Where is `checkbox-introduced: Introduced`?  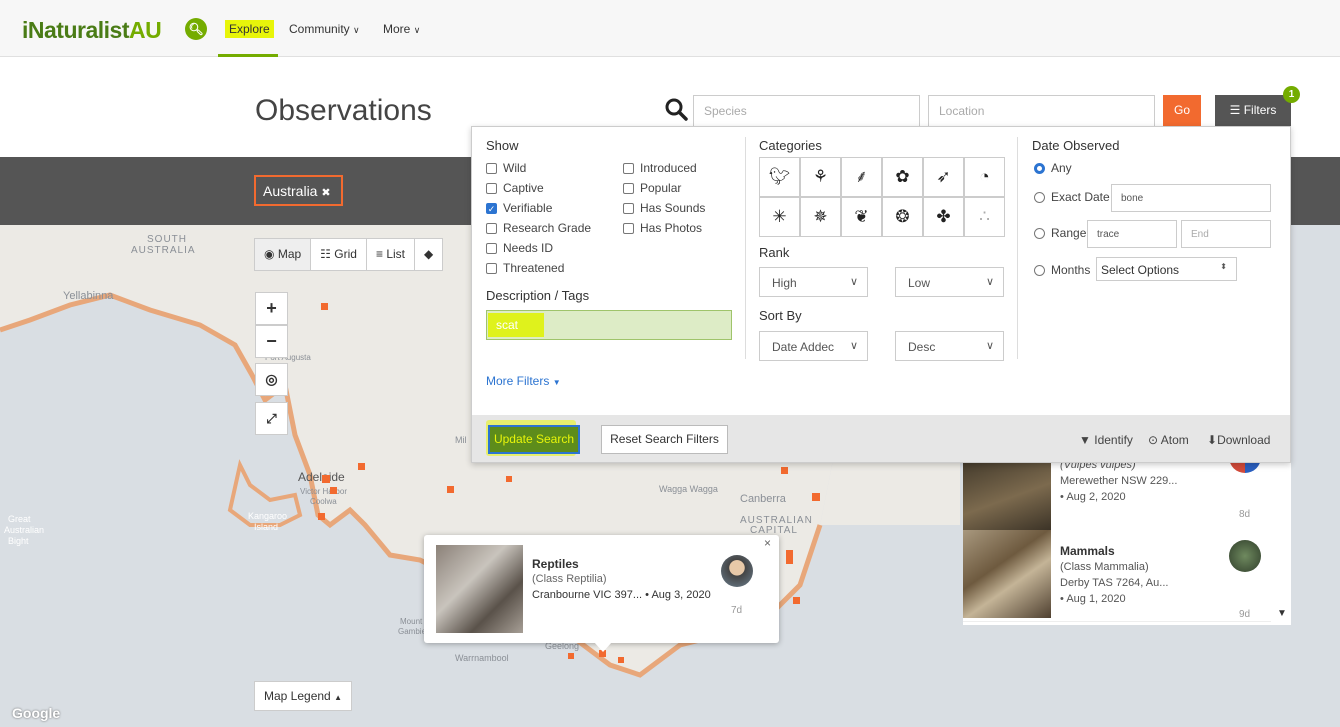
checkbox-introduced: Introduced is located at coordinates (660, 168).